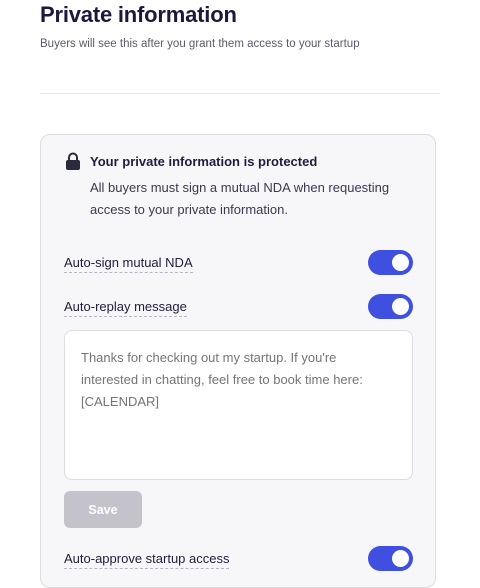 This screenshot has width=480, height=588. Describe the element at coordinates (390, 558) in the screenshot. I see `auto-approve-toggle` at that location.